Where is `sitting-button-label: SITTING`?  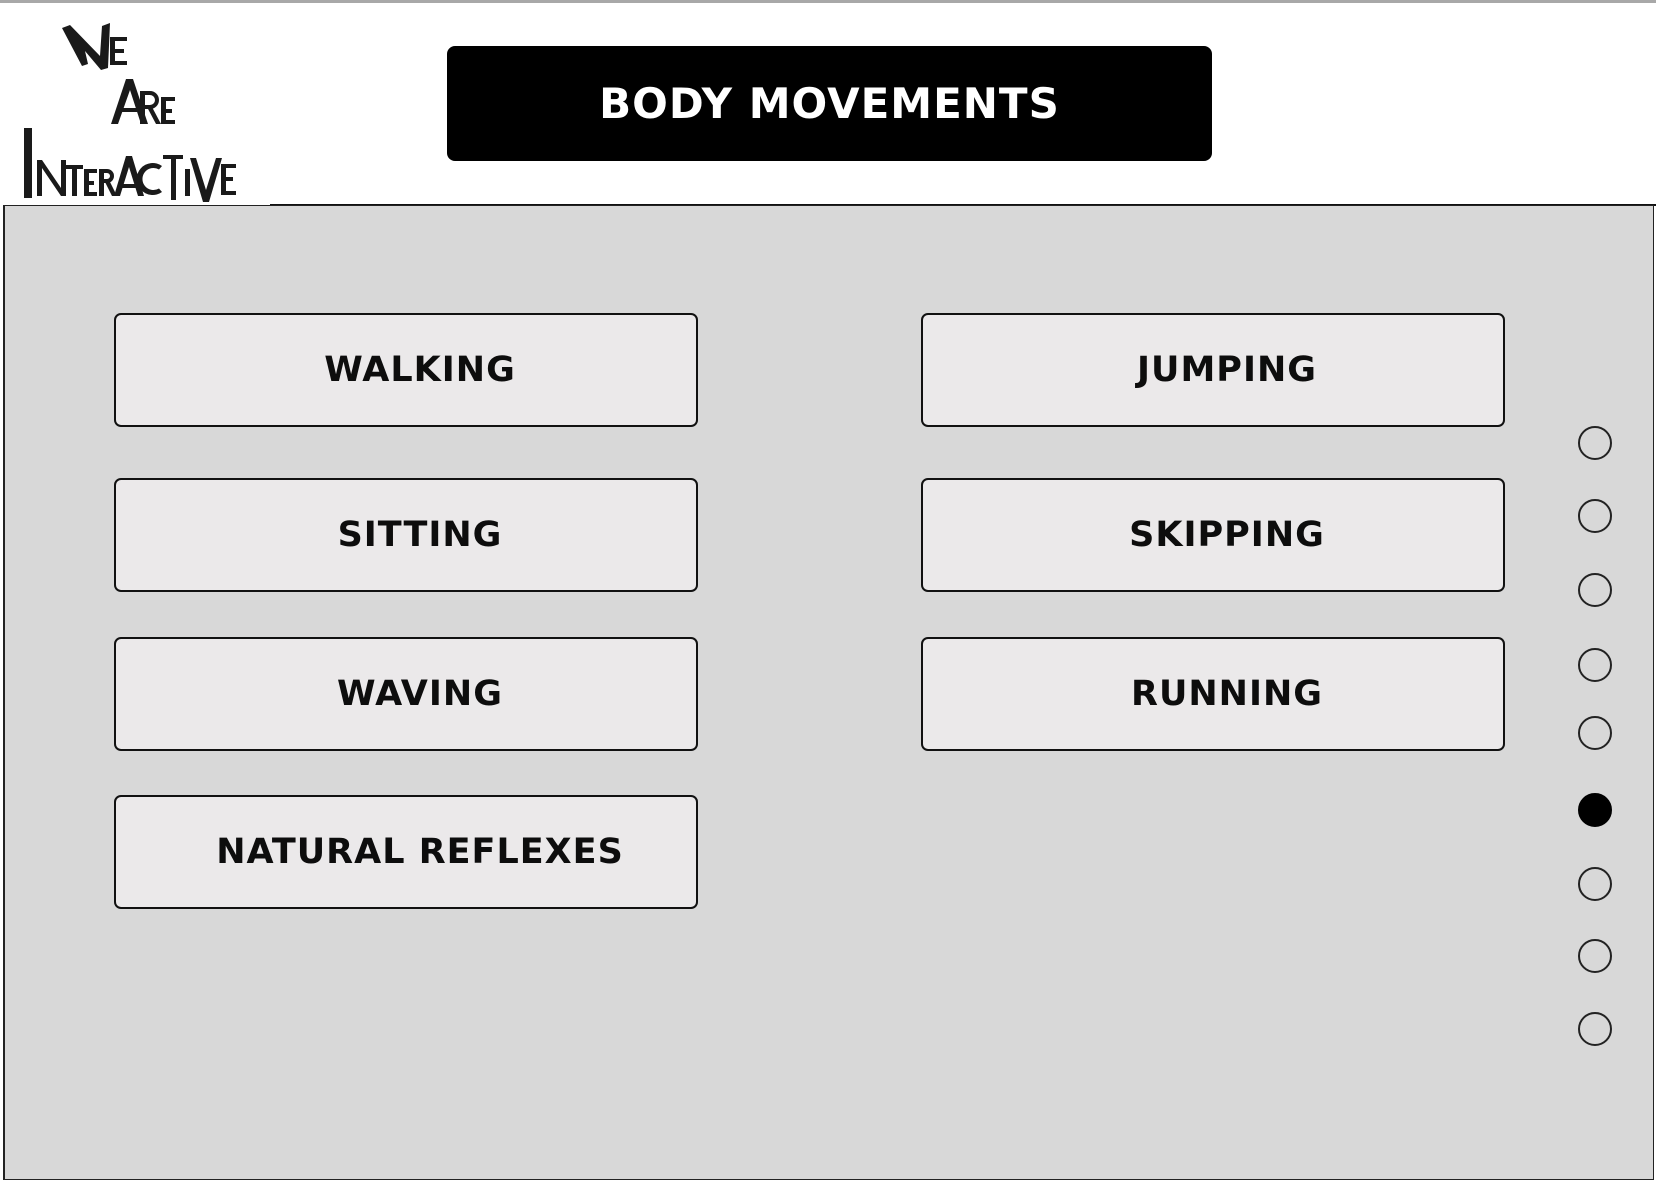 sitting-button-label: SITTING is located at coordinates (420, 535).